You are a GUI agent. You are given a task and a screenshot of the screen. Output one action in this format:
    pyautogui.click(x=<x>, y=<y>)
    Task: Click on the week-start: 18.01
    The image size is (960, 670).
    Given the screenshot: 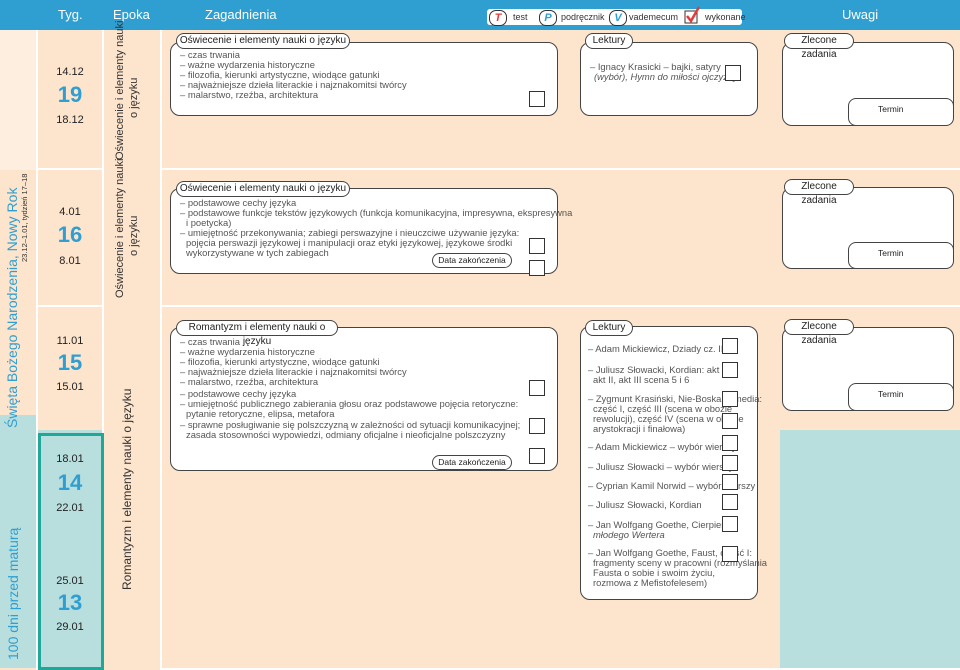 What is the action you would take?
    pyautogui.click(x=70, y=459)
    